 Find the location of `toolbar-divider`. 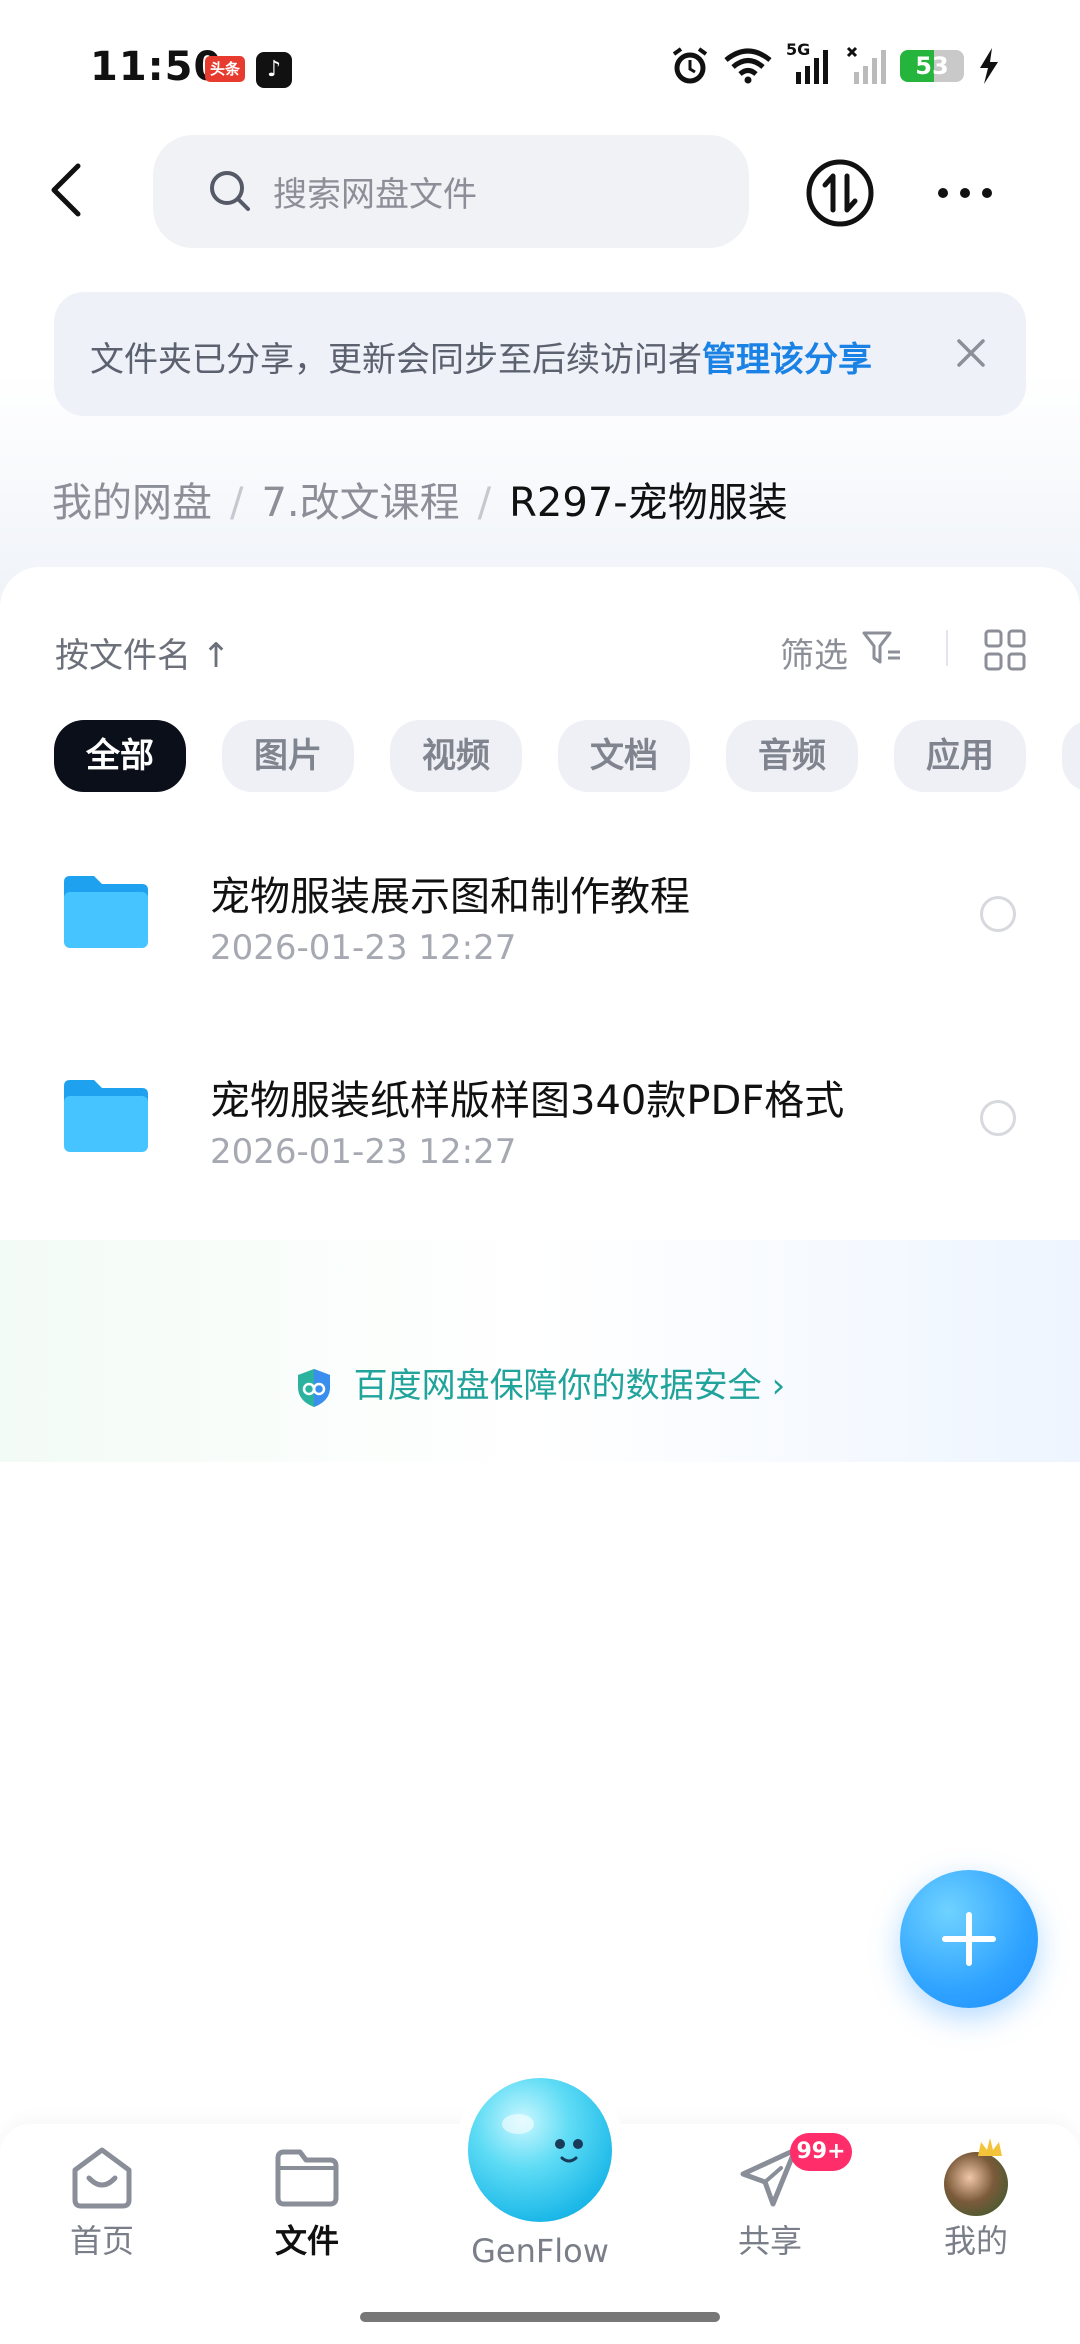

toolbar-divider is located at coordinates (947, 648).